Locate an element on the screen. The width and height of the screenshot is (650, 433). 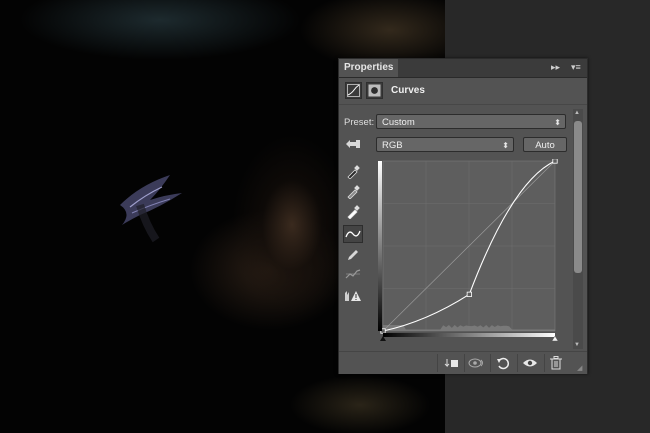
panel-titlebar: Properties ▸▸ ▾≡ is located at coordinates (463, 68).